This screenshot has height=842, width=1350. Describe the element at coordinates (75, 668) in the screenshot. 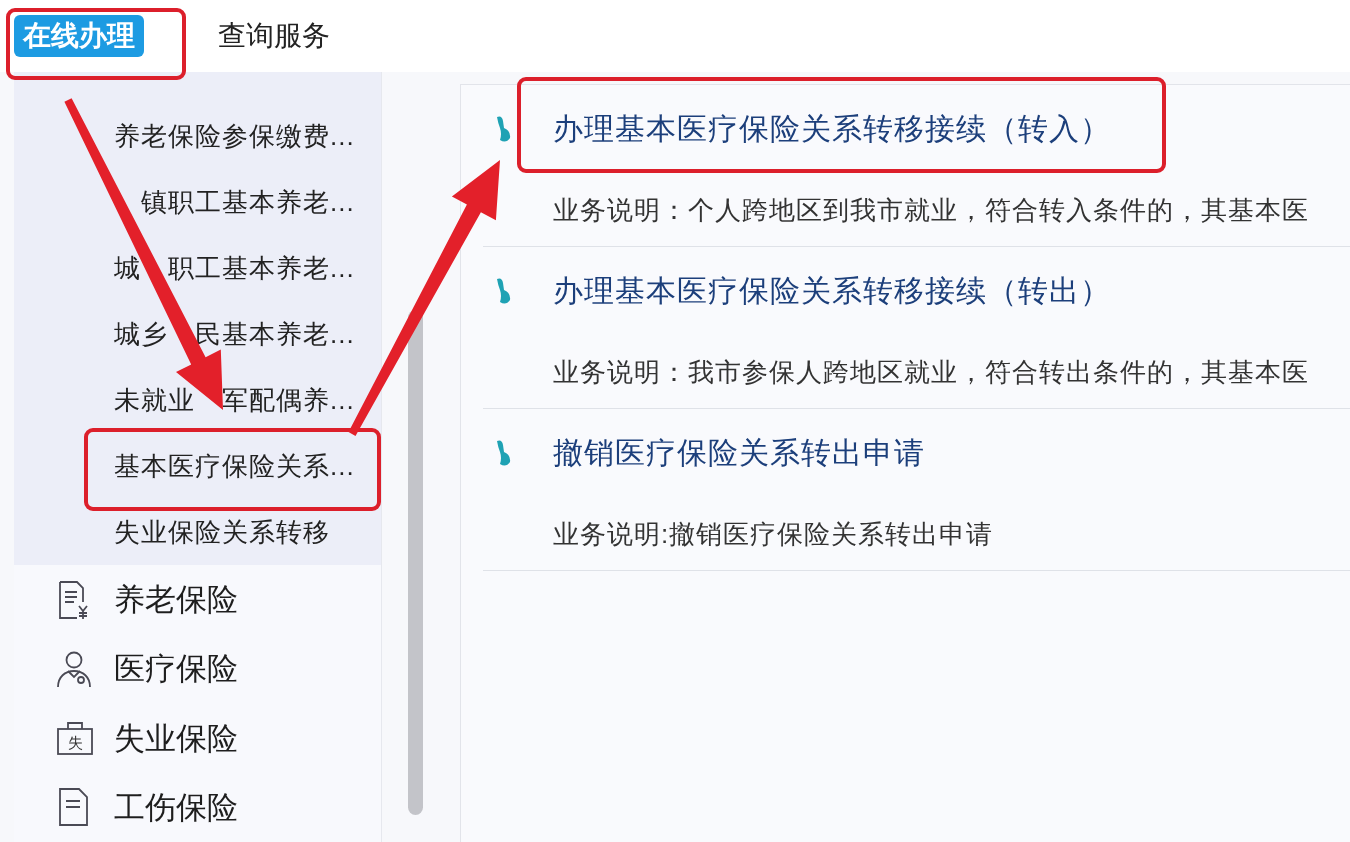

I see `person-icon` at that location.